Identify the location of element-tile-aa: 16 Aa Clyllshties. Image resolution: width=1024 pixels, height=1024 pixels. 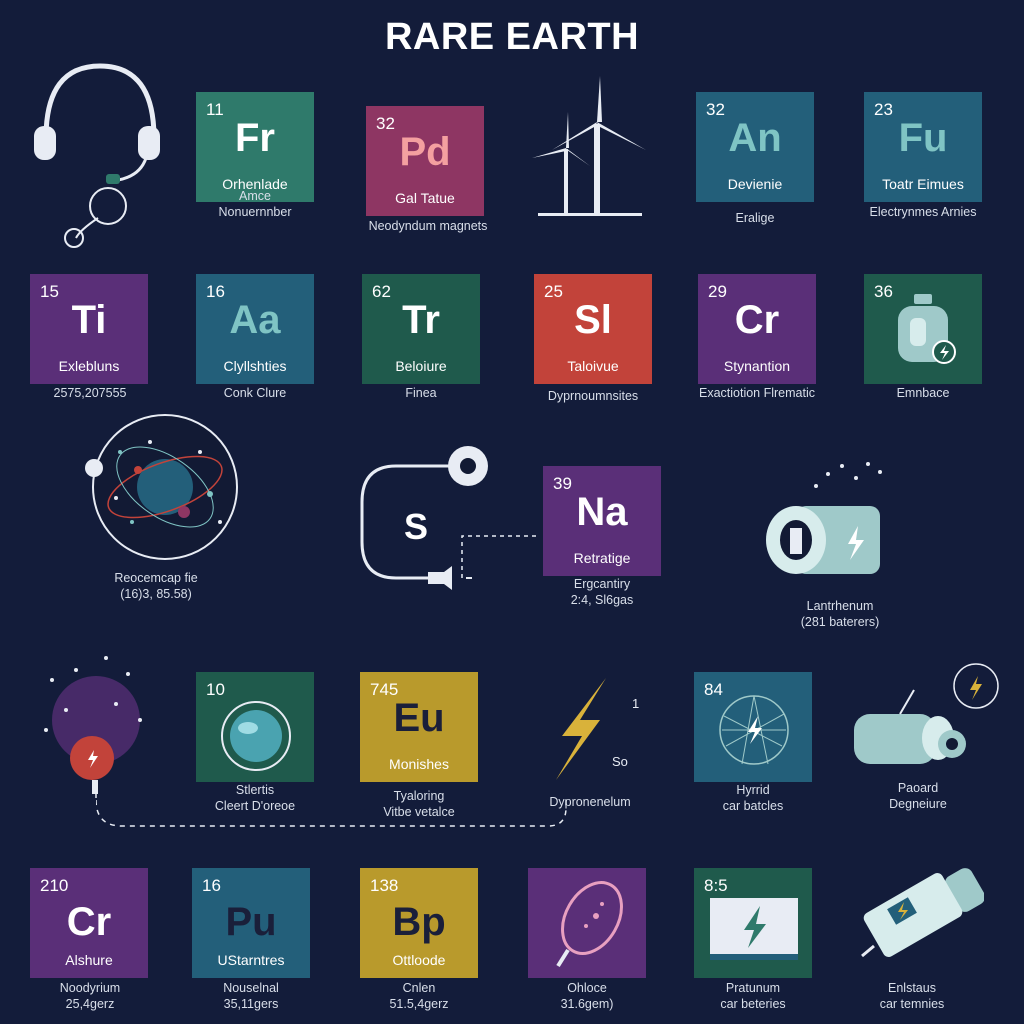
(255, 329).